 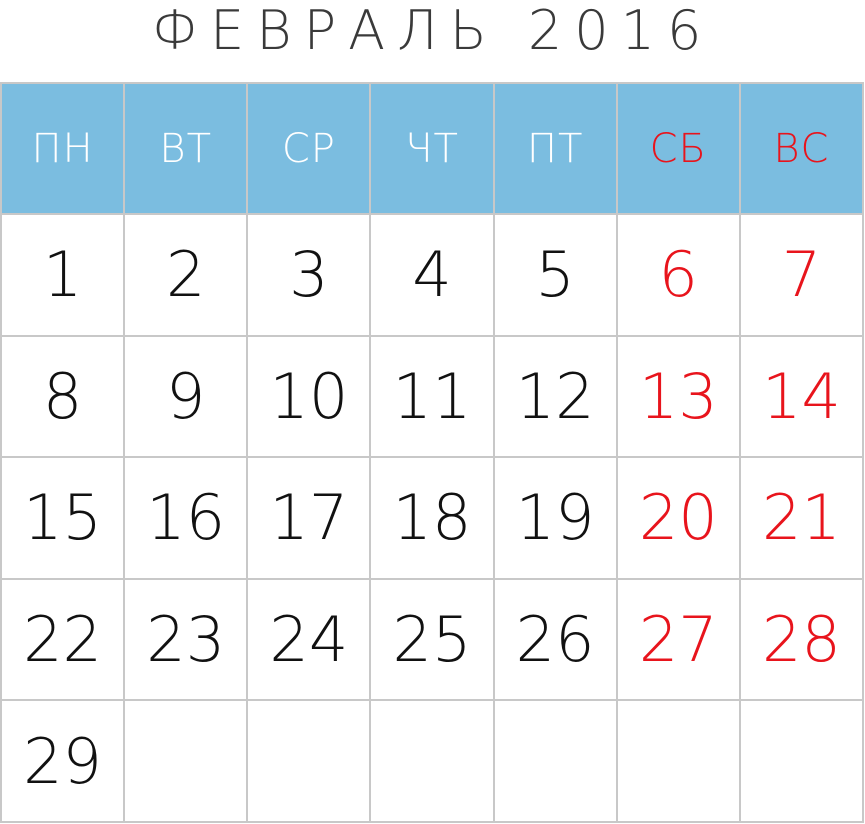 I want to click on day-cell: 25, so click(x=433, y=640).